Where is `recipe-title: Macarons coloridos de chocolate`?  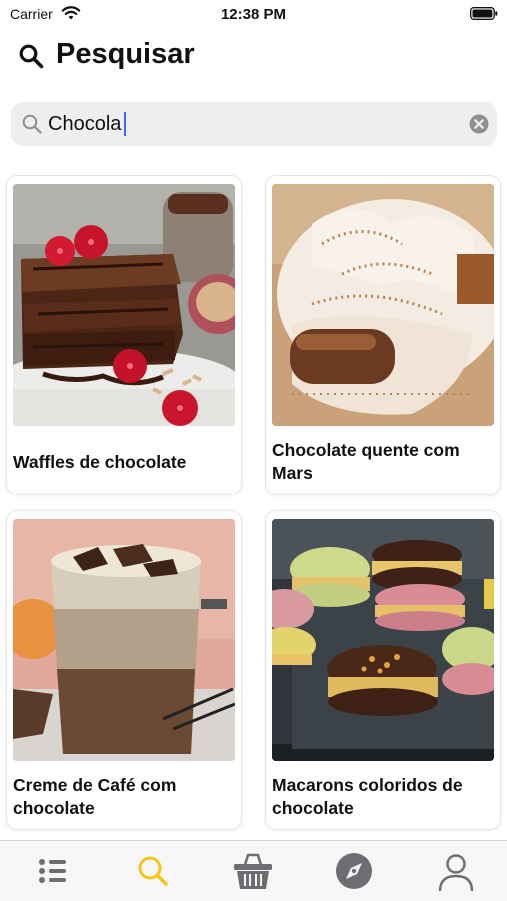 recipe-title: Macarons coloridos de chocolate is located at coordinates (367, 796).